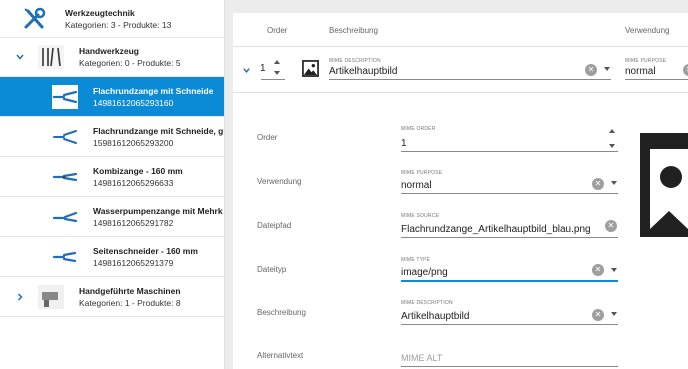  I want to click on tree-item-title: Flachrundzange mit Schneide, ge, so click(158, 130).